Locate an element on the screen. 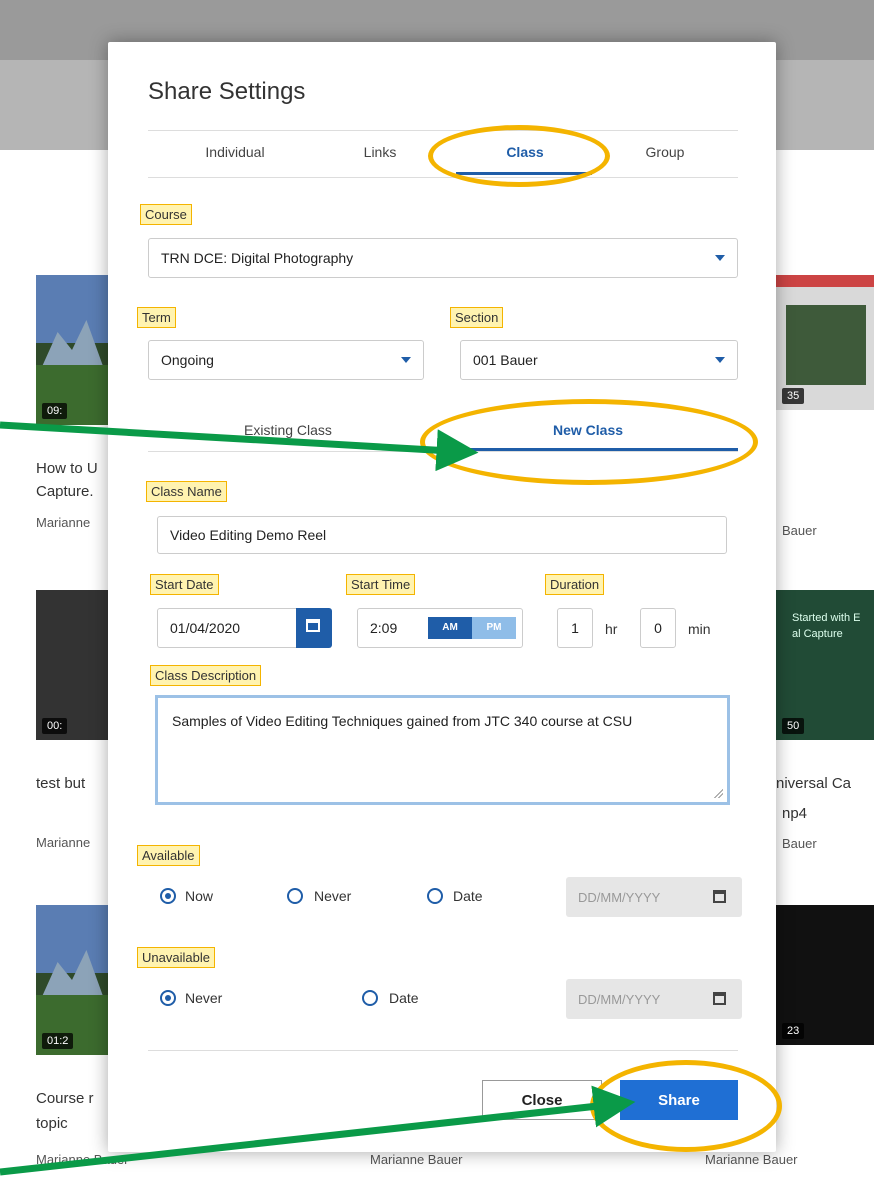  arrow-to-share-button is located at coordinates (318, 1130).